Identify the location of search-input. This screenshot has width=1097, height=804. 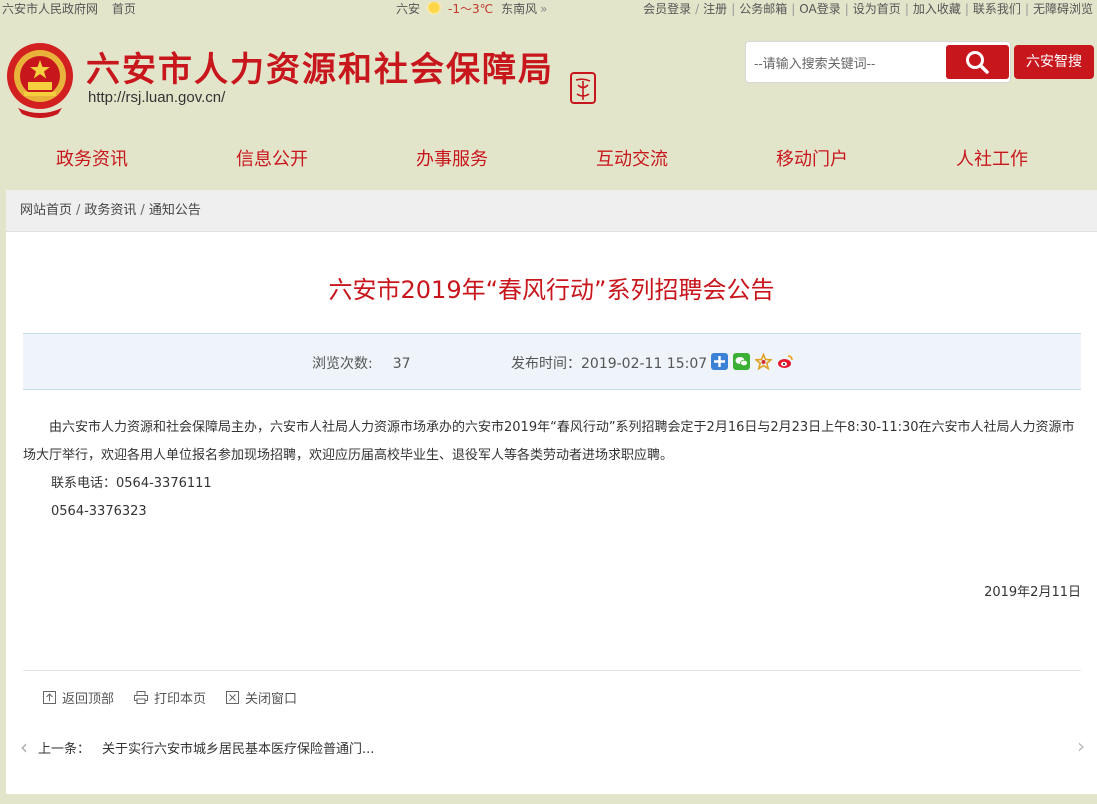
(848, 63).